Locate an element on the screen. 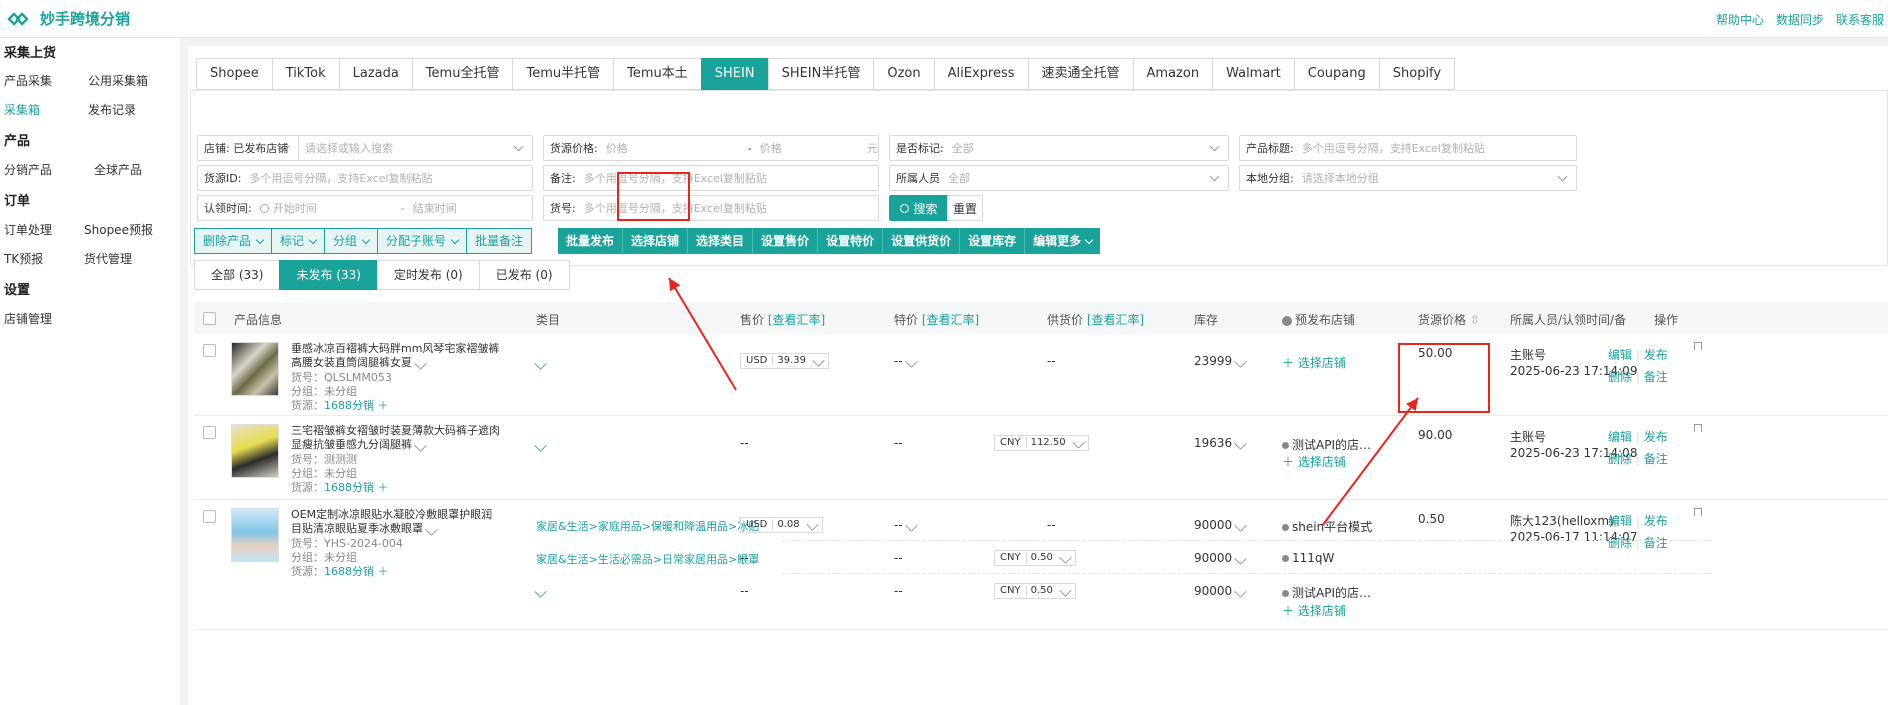 This screenshot has height=705, width=1888. sidebar-item-distribution: 分销产品 is located at coordinates (28, 169).